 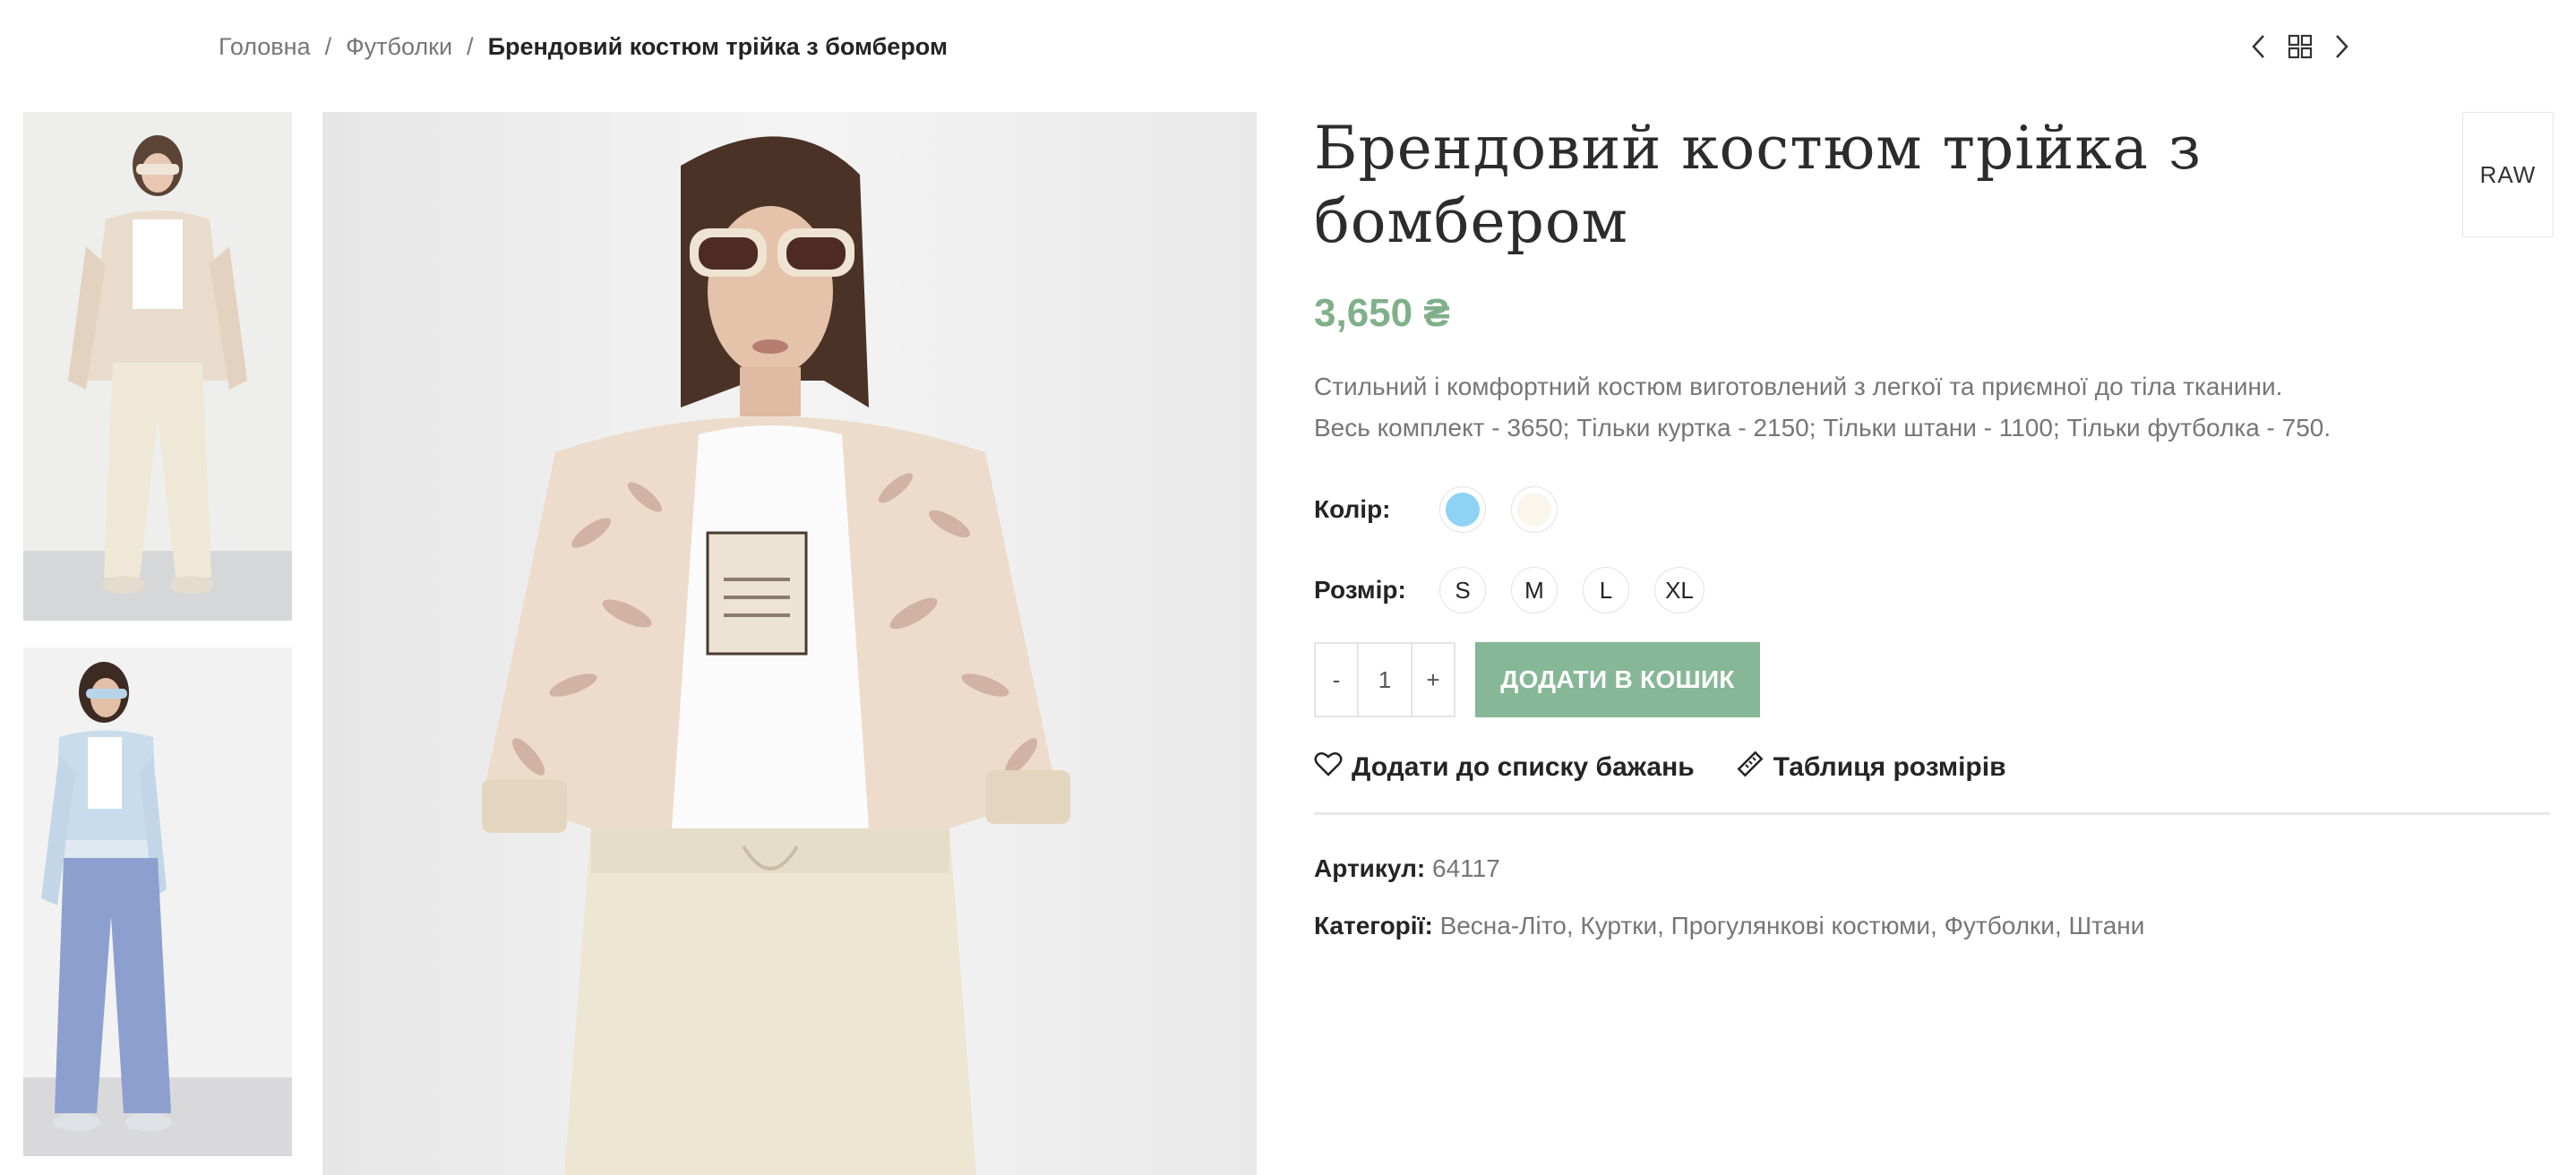 What do you see at coordinates (1433, 680) in the screenshot?
I see `quantity-plus-button: +` at bounding box center [1433, 680].